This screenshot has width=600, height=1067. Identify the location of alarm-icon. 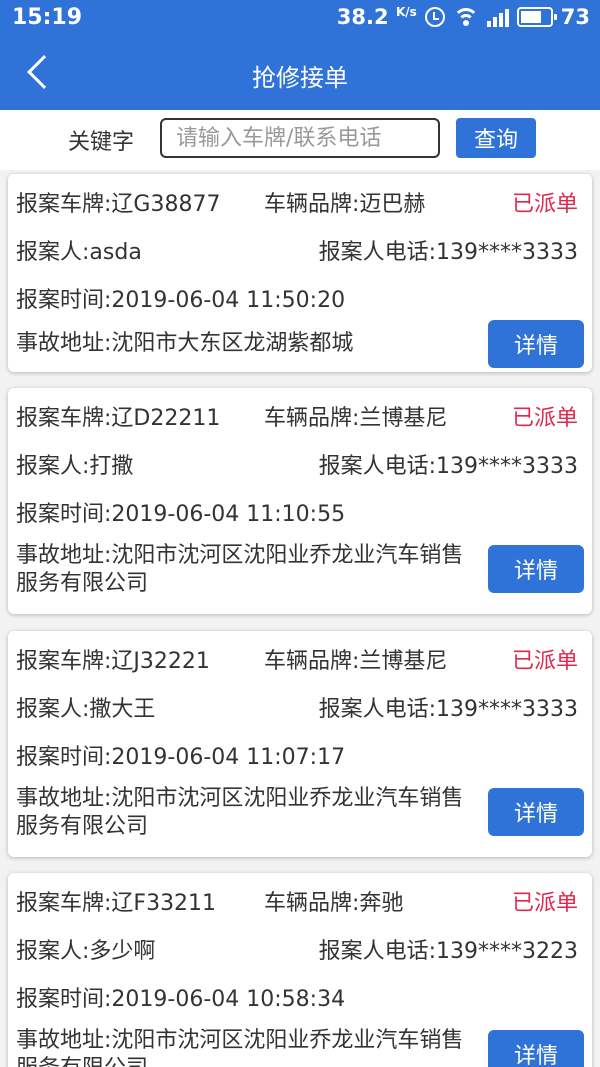
(434, 17).